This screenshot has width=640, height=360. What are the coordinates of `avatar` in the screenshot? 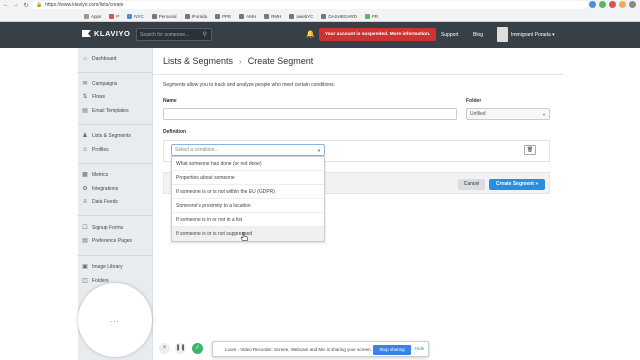 It's located at (502, 34).